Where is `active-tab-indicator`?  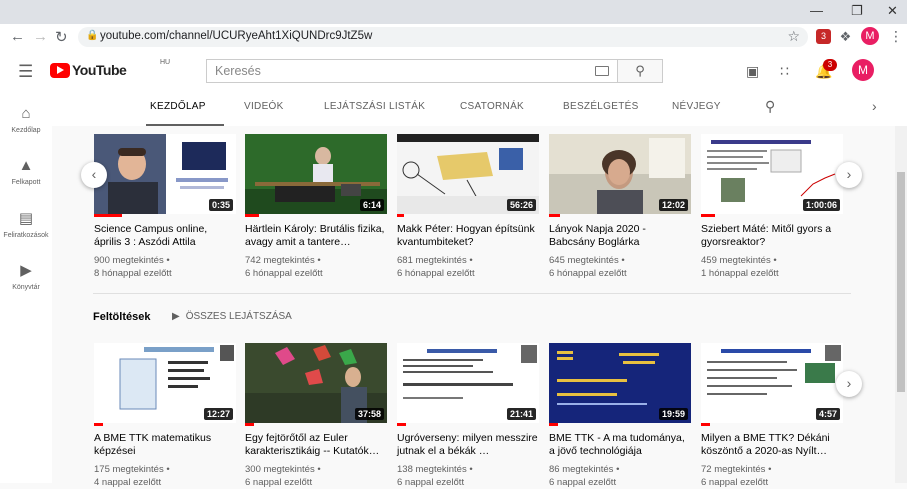 active-tab-indicator is located at coordinates (185, 125).